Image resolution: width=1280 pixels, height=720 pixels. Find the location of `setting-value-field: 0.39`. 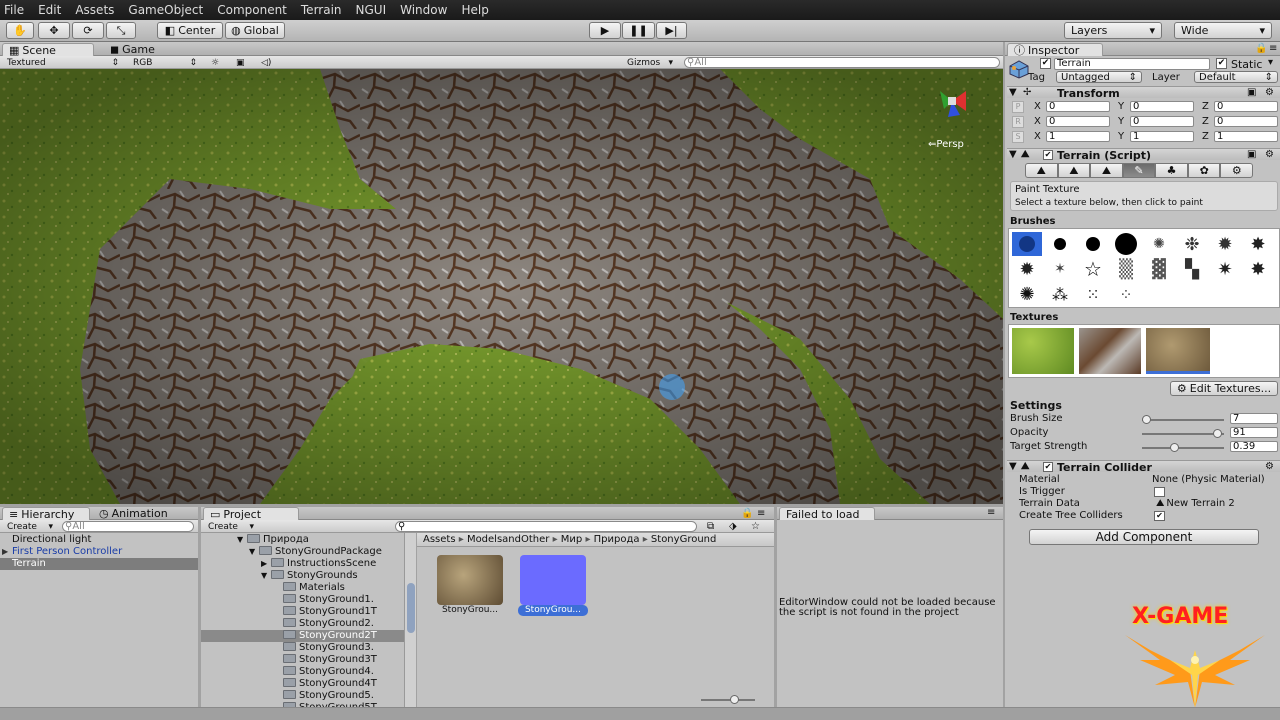

setting-value-field: 0.39 is located at coordinates (1254, 446).